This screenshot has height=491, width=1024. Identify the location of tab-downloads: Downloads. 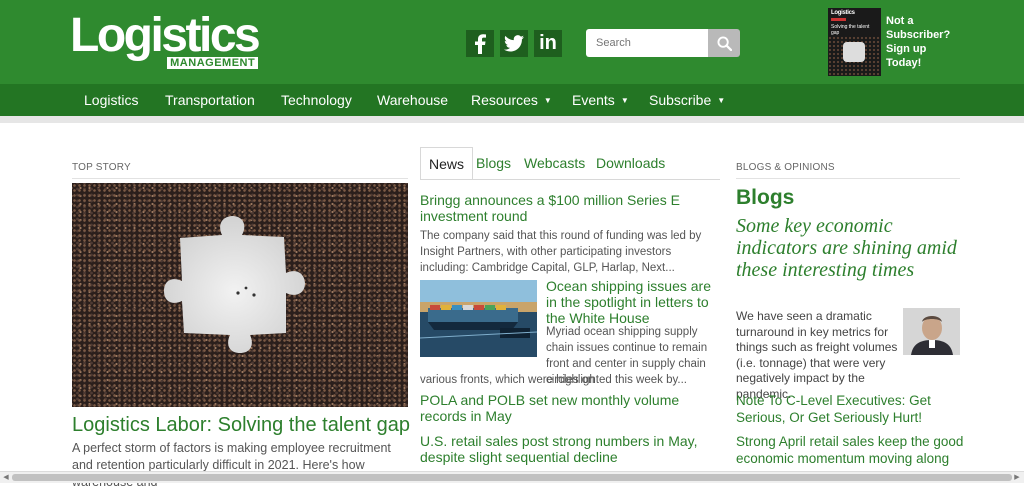
(630, 163).